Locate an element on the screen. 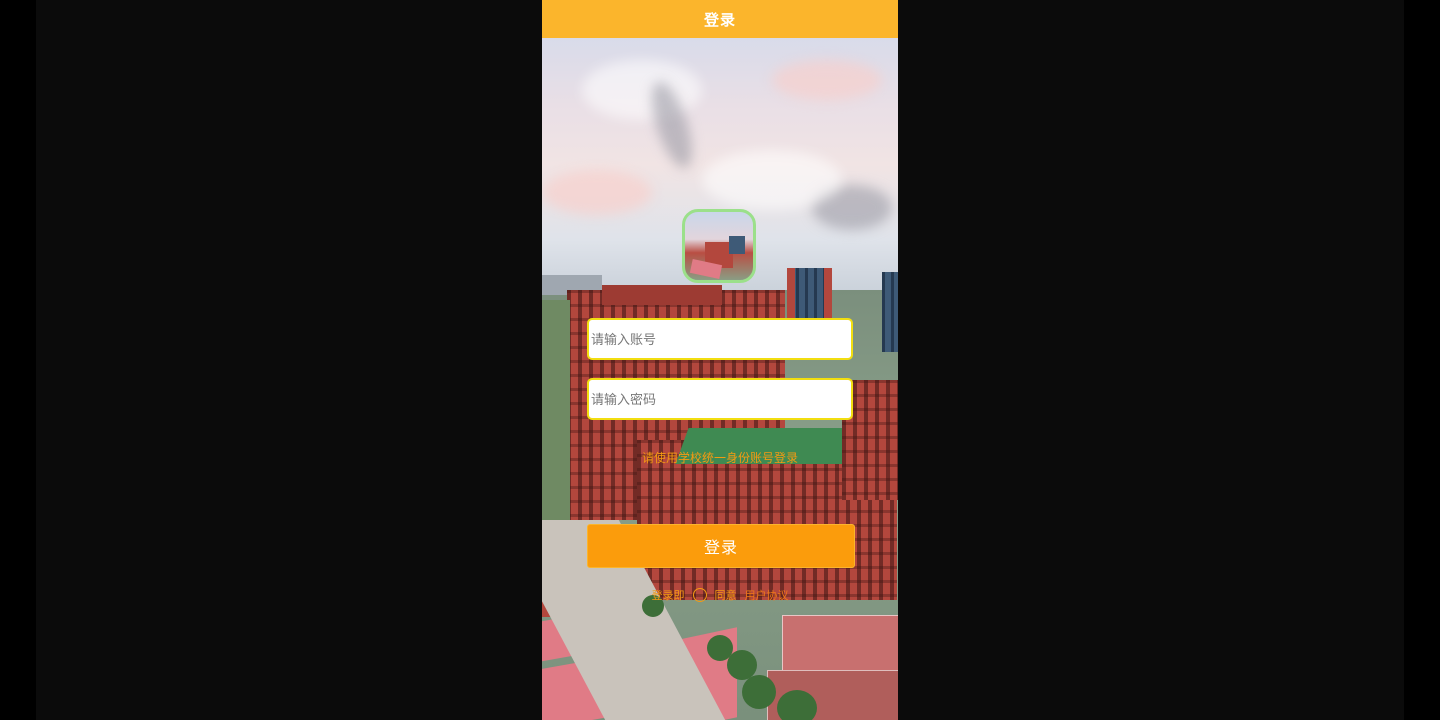 This screenshot has width=1440, height=720. top-header: 登录 is located at coordinates (720, 19).